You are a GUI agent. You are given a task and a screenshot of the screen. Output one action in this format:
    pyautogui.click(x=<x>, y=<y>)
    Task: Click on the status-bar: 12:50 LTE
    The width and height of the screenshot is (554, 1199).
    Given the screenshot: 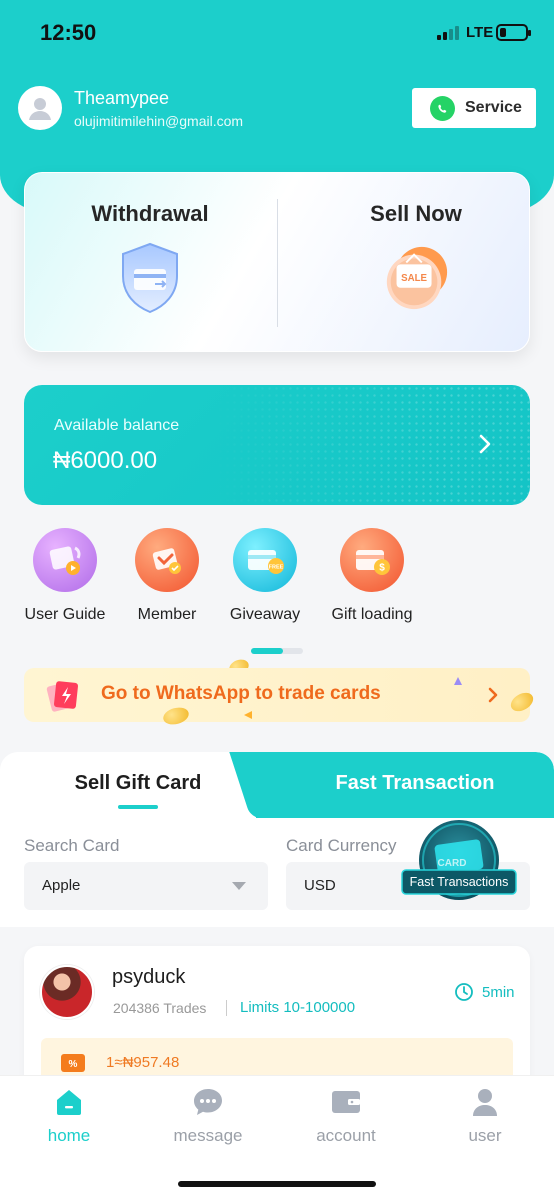 What is the action you would take?
    pyautogui.click(x=277, y=32)
    